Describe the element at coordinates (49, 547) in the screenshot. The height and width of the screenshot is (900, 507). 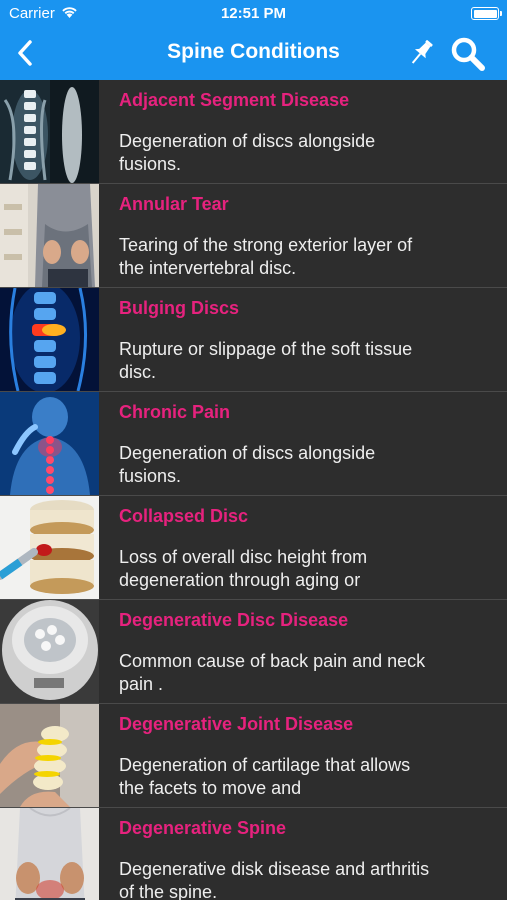
I see `disc-model-thumbnail` at that location.